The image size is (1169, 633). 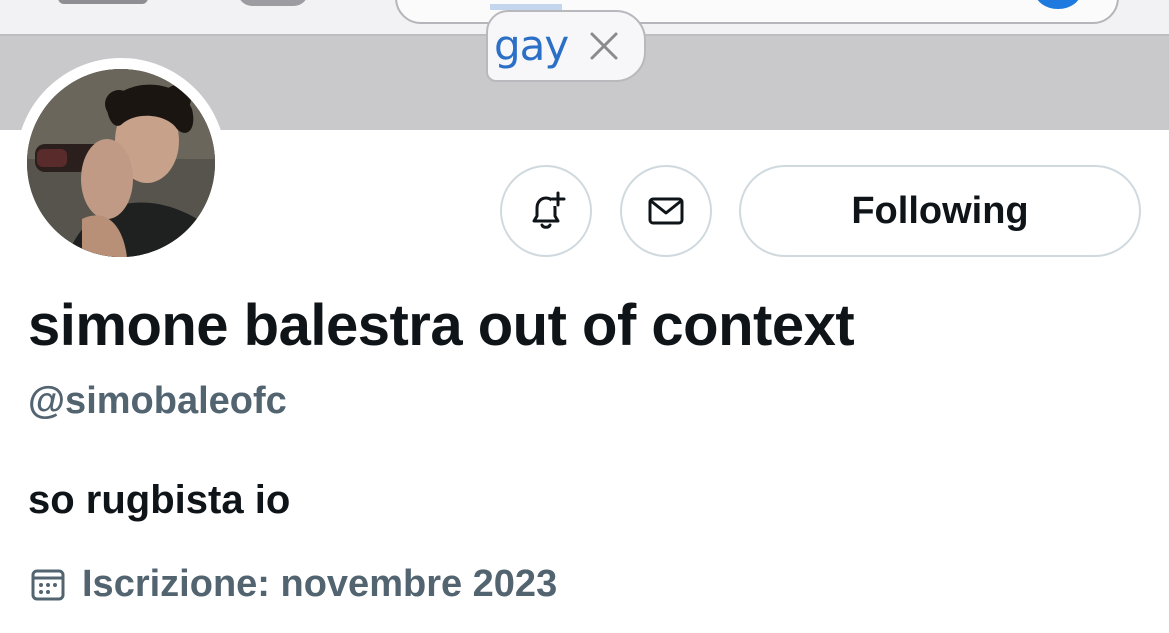 I want to click on profile-bio: so rugbista io, so click(x=159, y=500).